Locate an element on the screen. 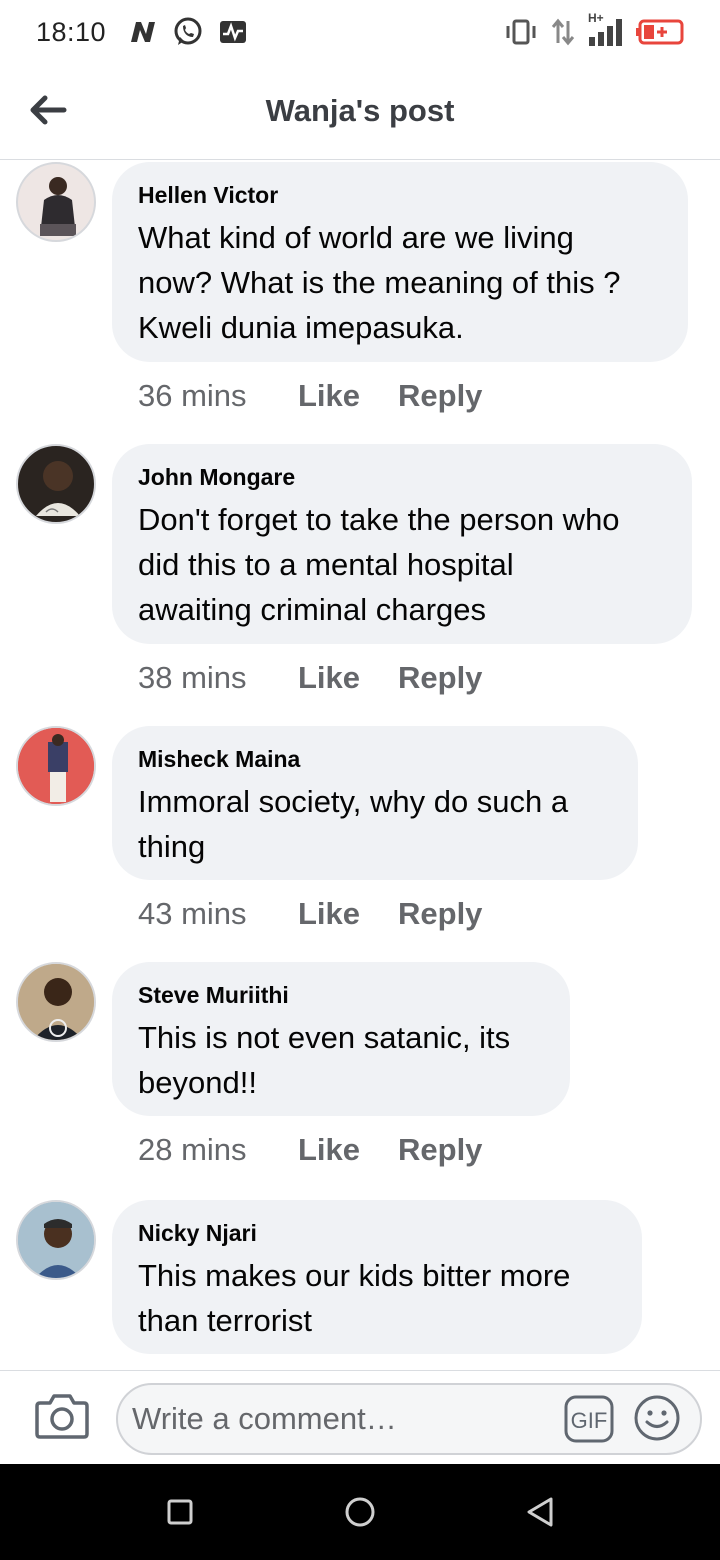  whatsapp-icon is located at coordinates (188, 31).